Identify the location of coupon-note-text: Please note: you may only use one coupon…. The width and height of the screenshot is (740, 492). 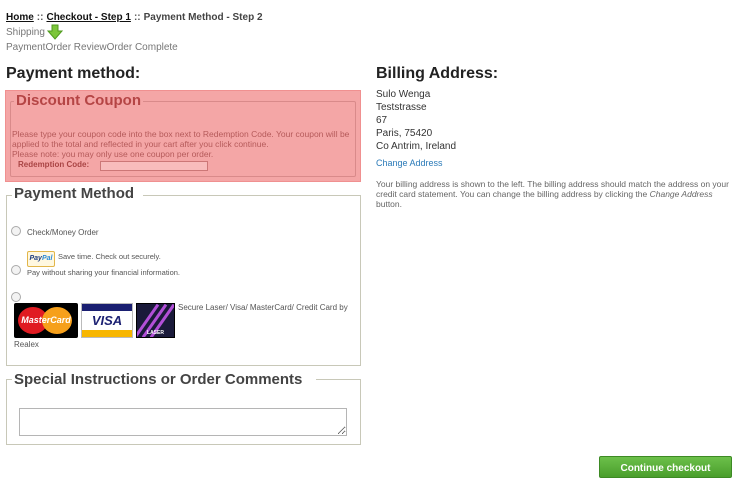
(113, 154).